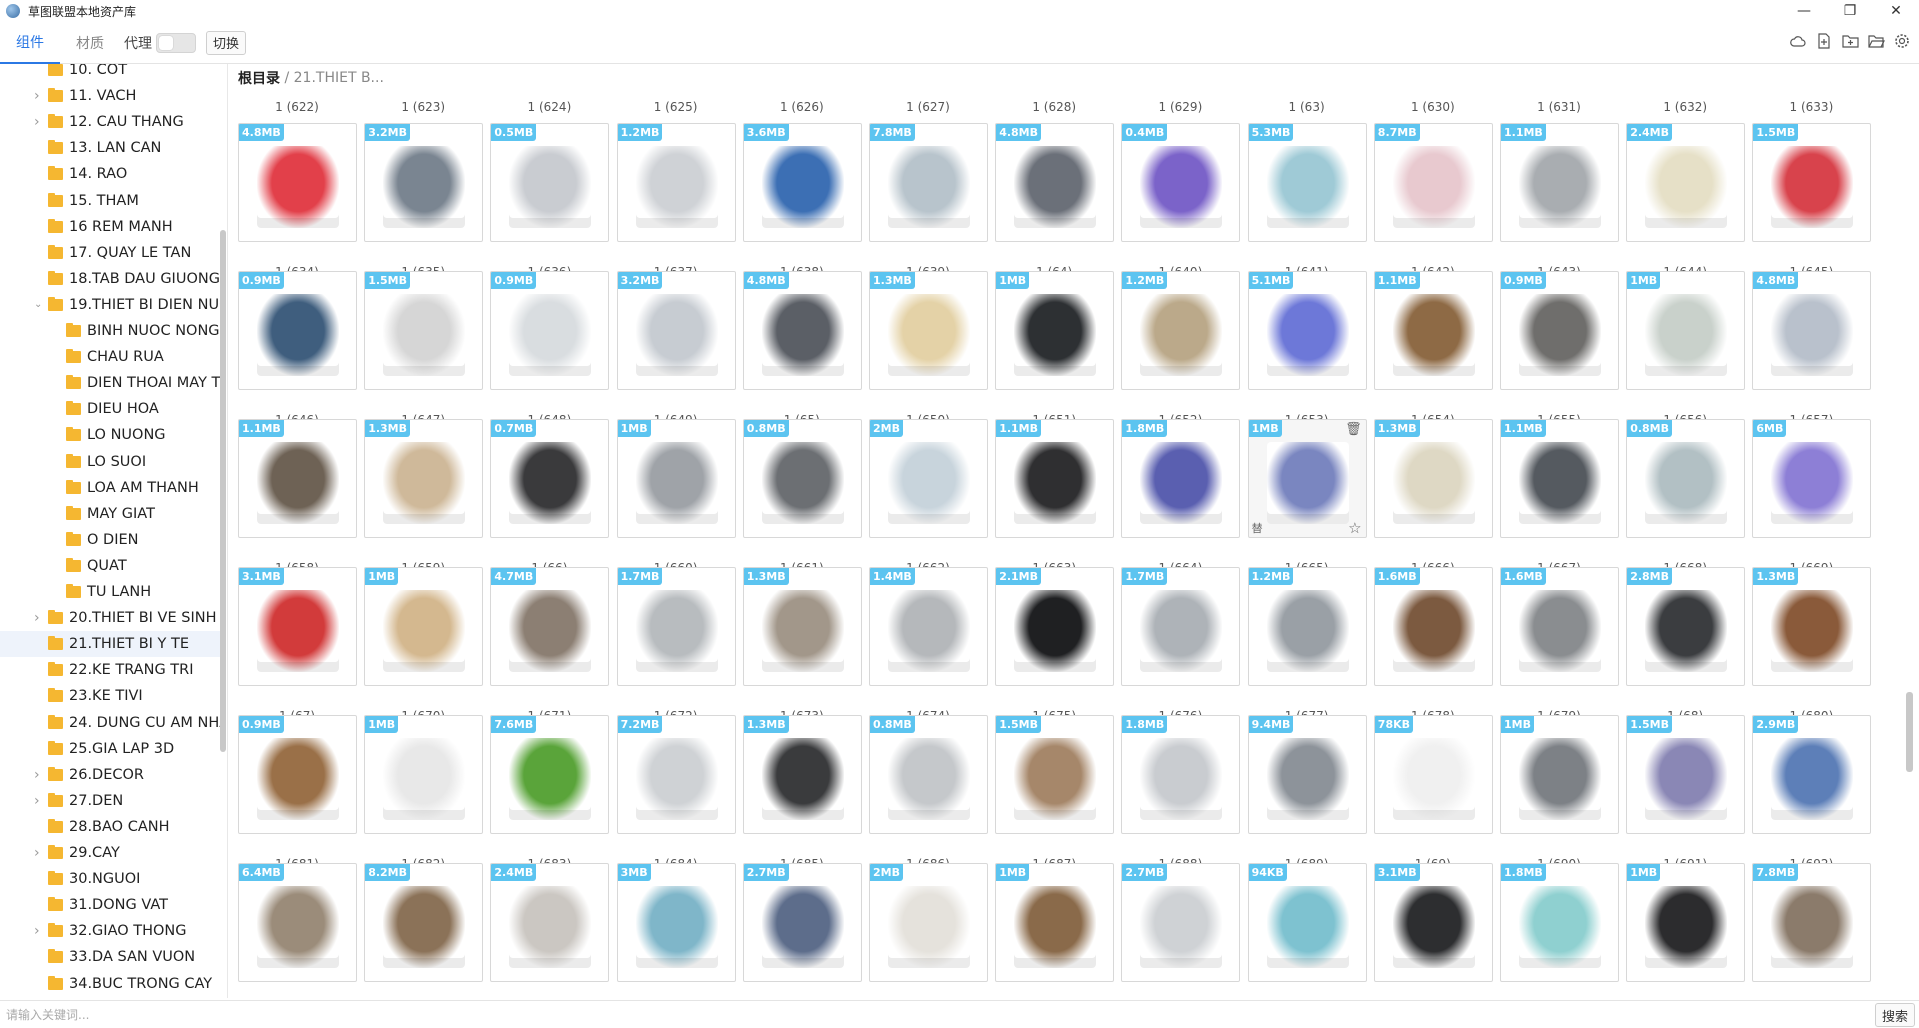  What do you see at coordinates (110, 409) in the screenshot?
I see `sidebar-item: DIEU HOA` at bounding box center [110, 409].